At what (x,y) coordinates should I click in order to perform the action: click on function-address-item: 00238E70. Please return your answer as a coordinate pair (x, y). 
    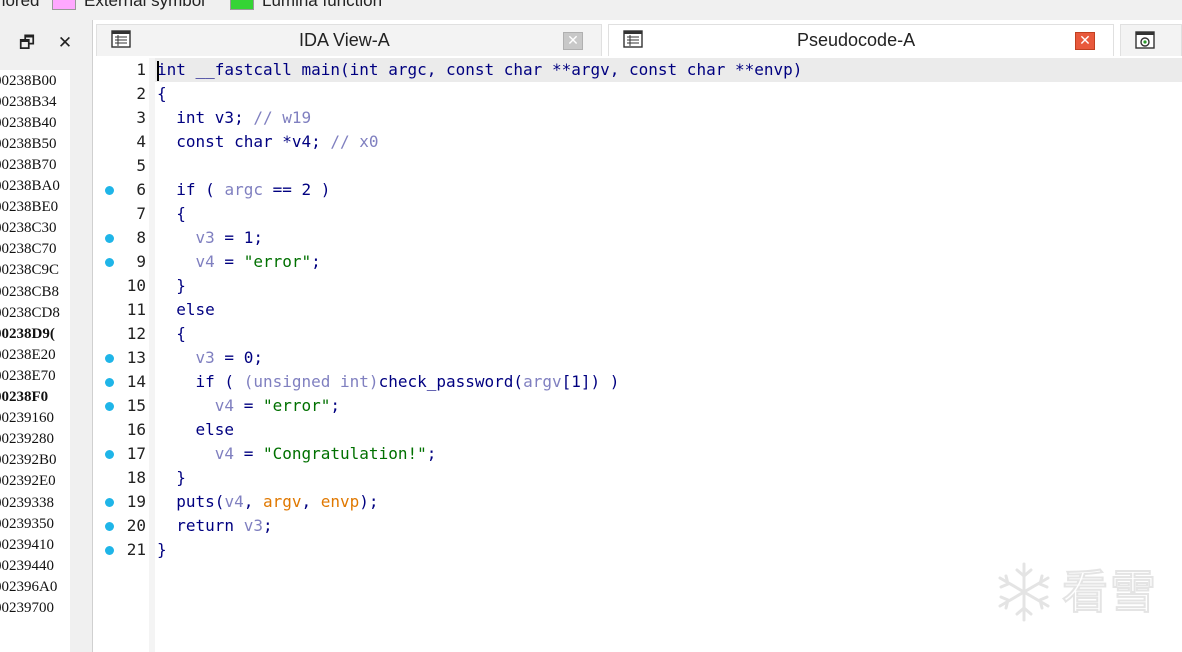
    Looking at the image, I should click on (35, 376).